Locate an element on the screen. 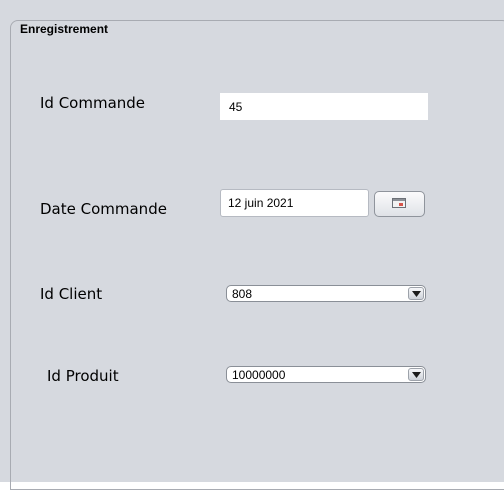 This screenshot has height=490, width=504. id-client-value: 808 is located at coordinates (242, 294).